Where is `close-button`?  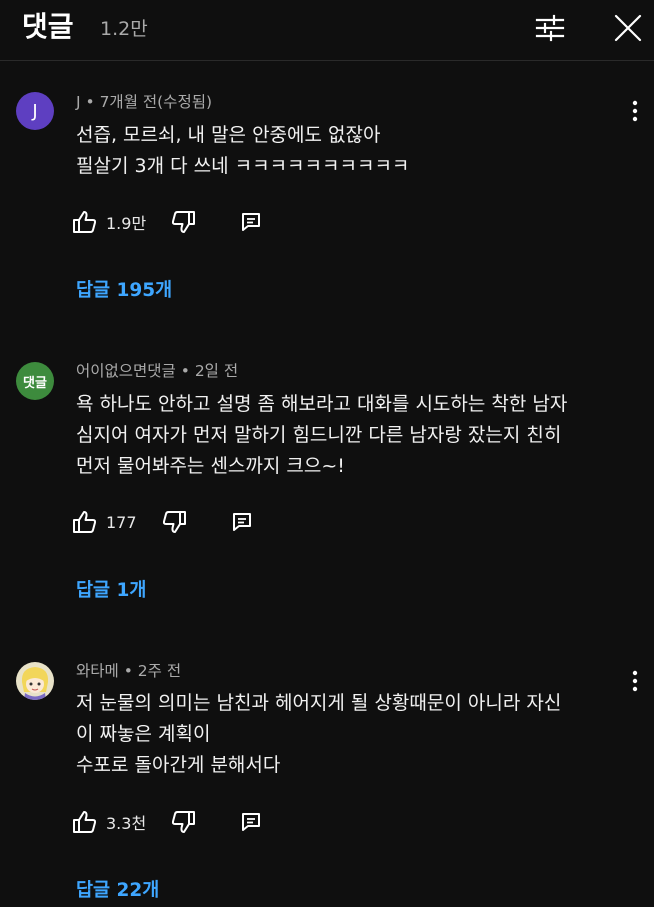 close-button is located at coordinates (628, 28).